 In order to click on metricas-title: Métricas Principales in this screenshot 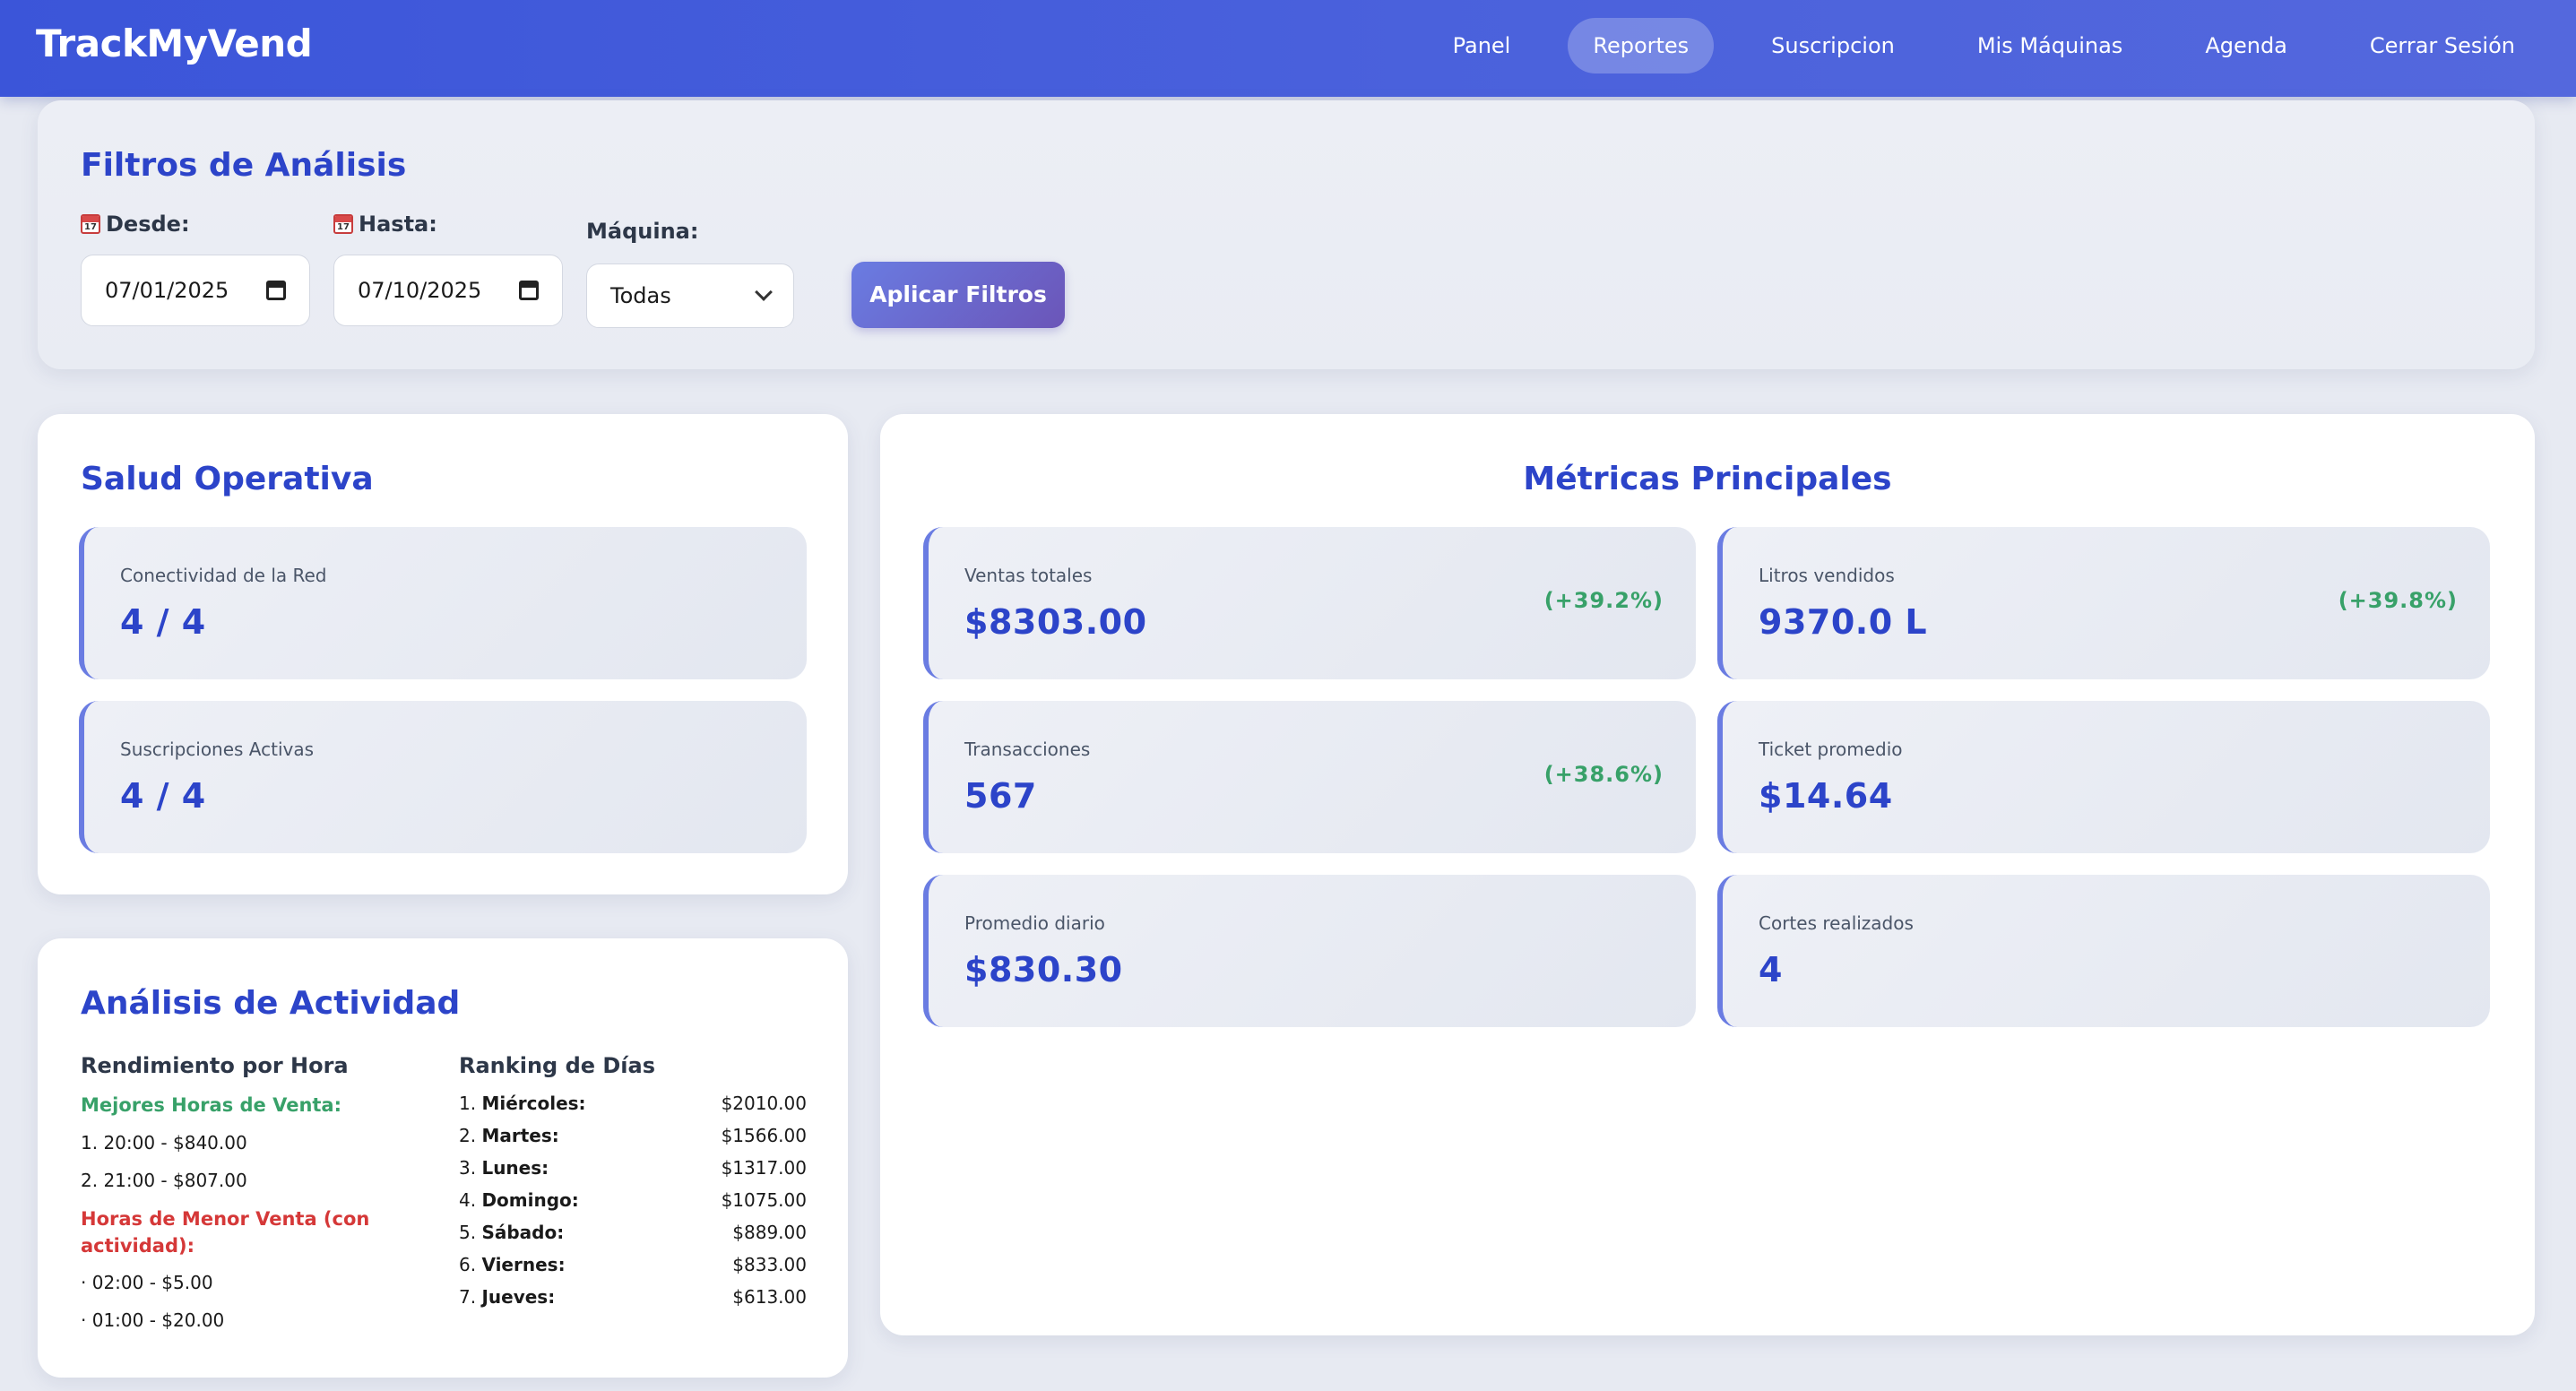, I will do `click(1707, 479)`.